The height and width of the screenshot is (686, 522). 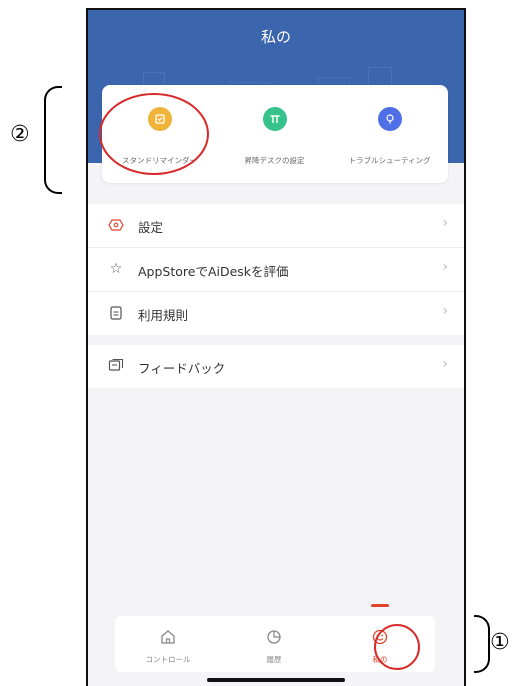 What do you see at coordinates (276, 226) in the screenshot?
I see `menu-item-settings: 設定 ›` at bounding box center [276, 226].